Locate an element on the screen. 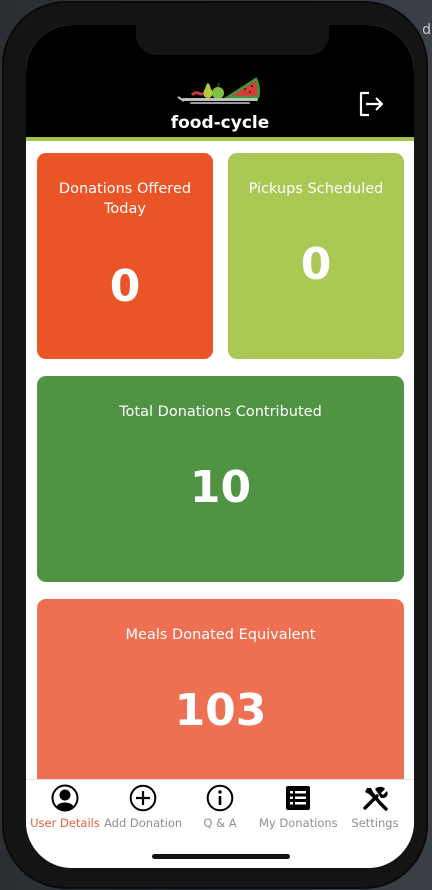  tab-label: User Details is located at coordinates (65, 823).